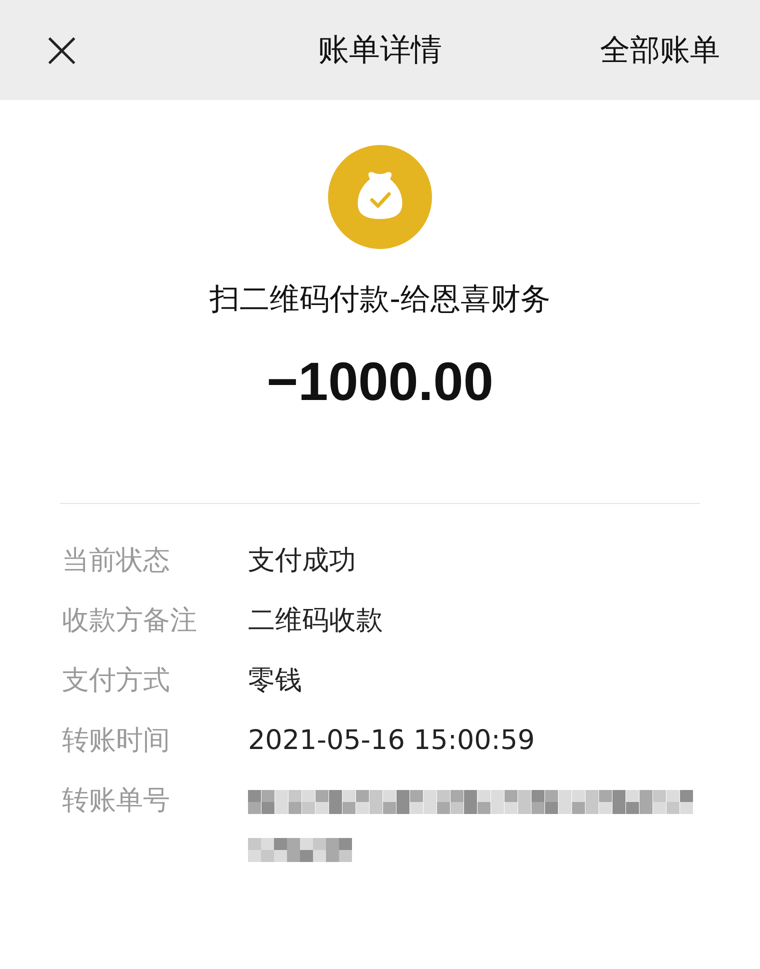 The width and height of the screenshot is (760, 969). I want to click on close-button: ×, so click(60, 50).